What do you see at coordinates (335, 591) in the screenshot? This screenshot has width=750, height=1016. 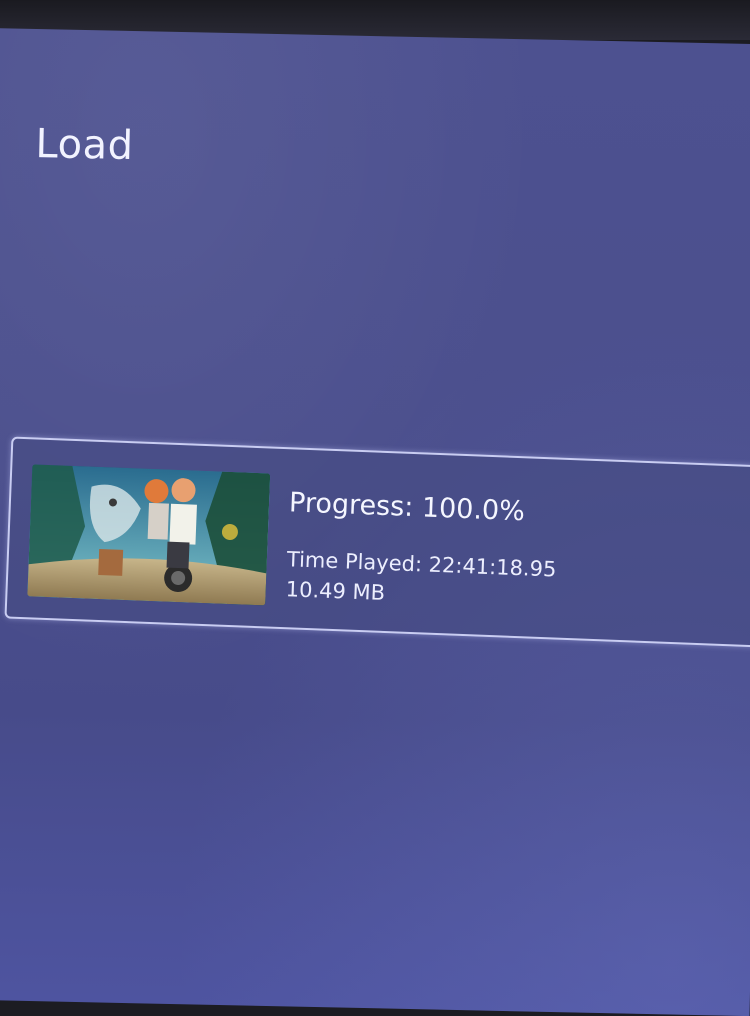 I see `file-size-label: 10.49 MB` at bounding box center [335, 591].